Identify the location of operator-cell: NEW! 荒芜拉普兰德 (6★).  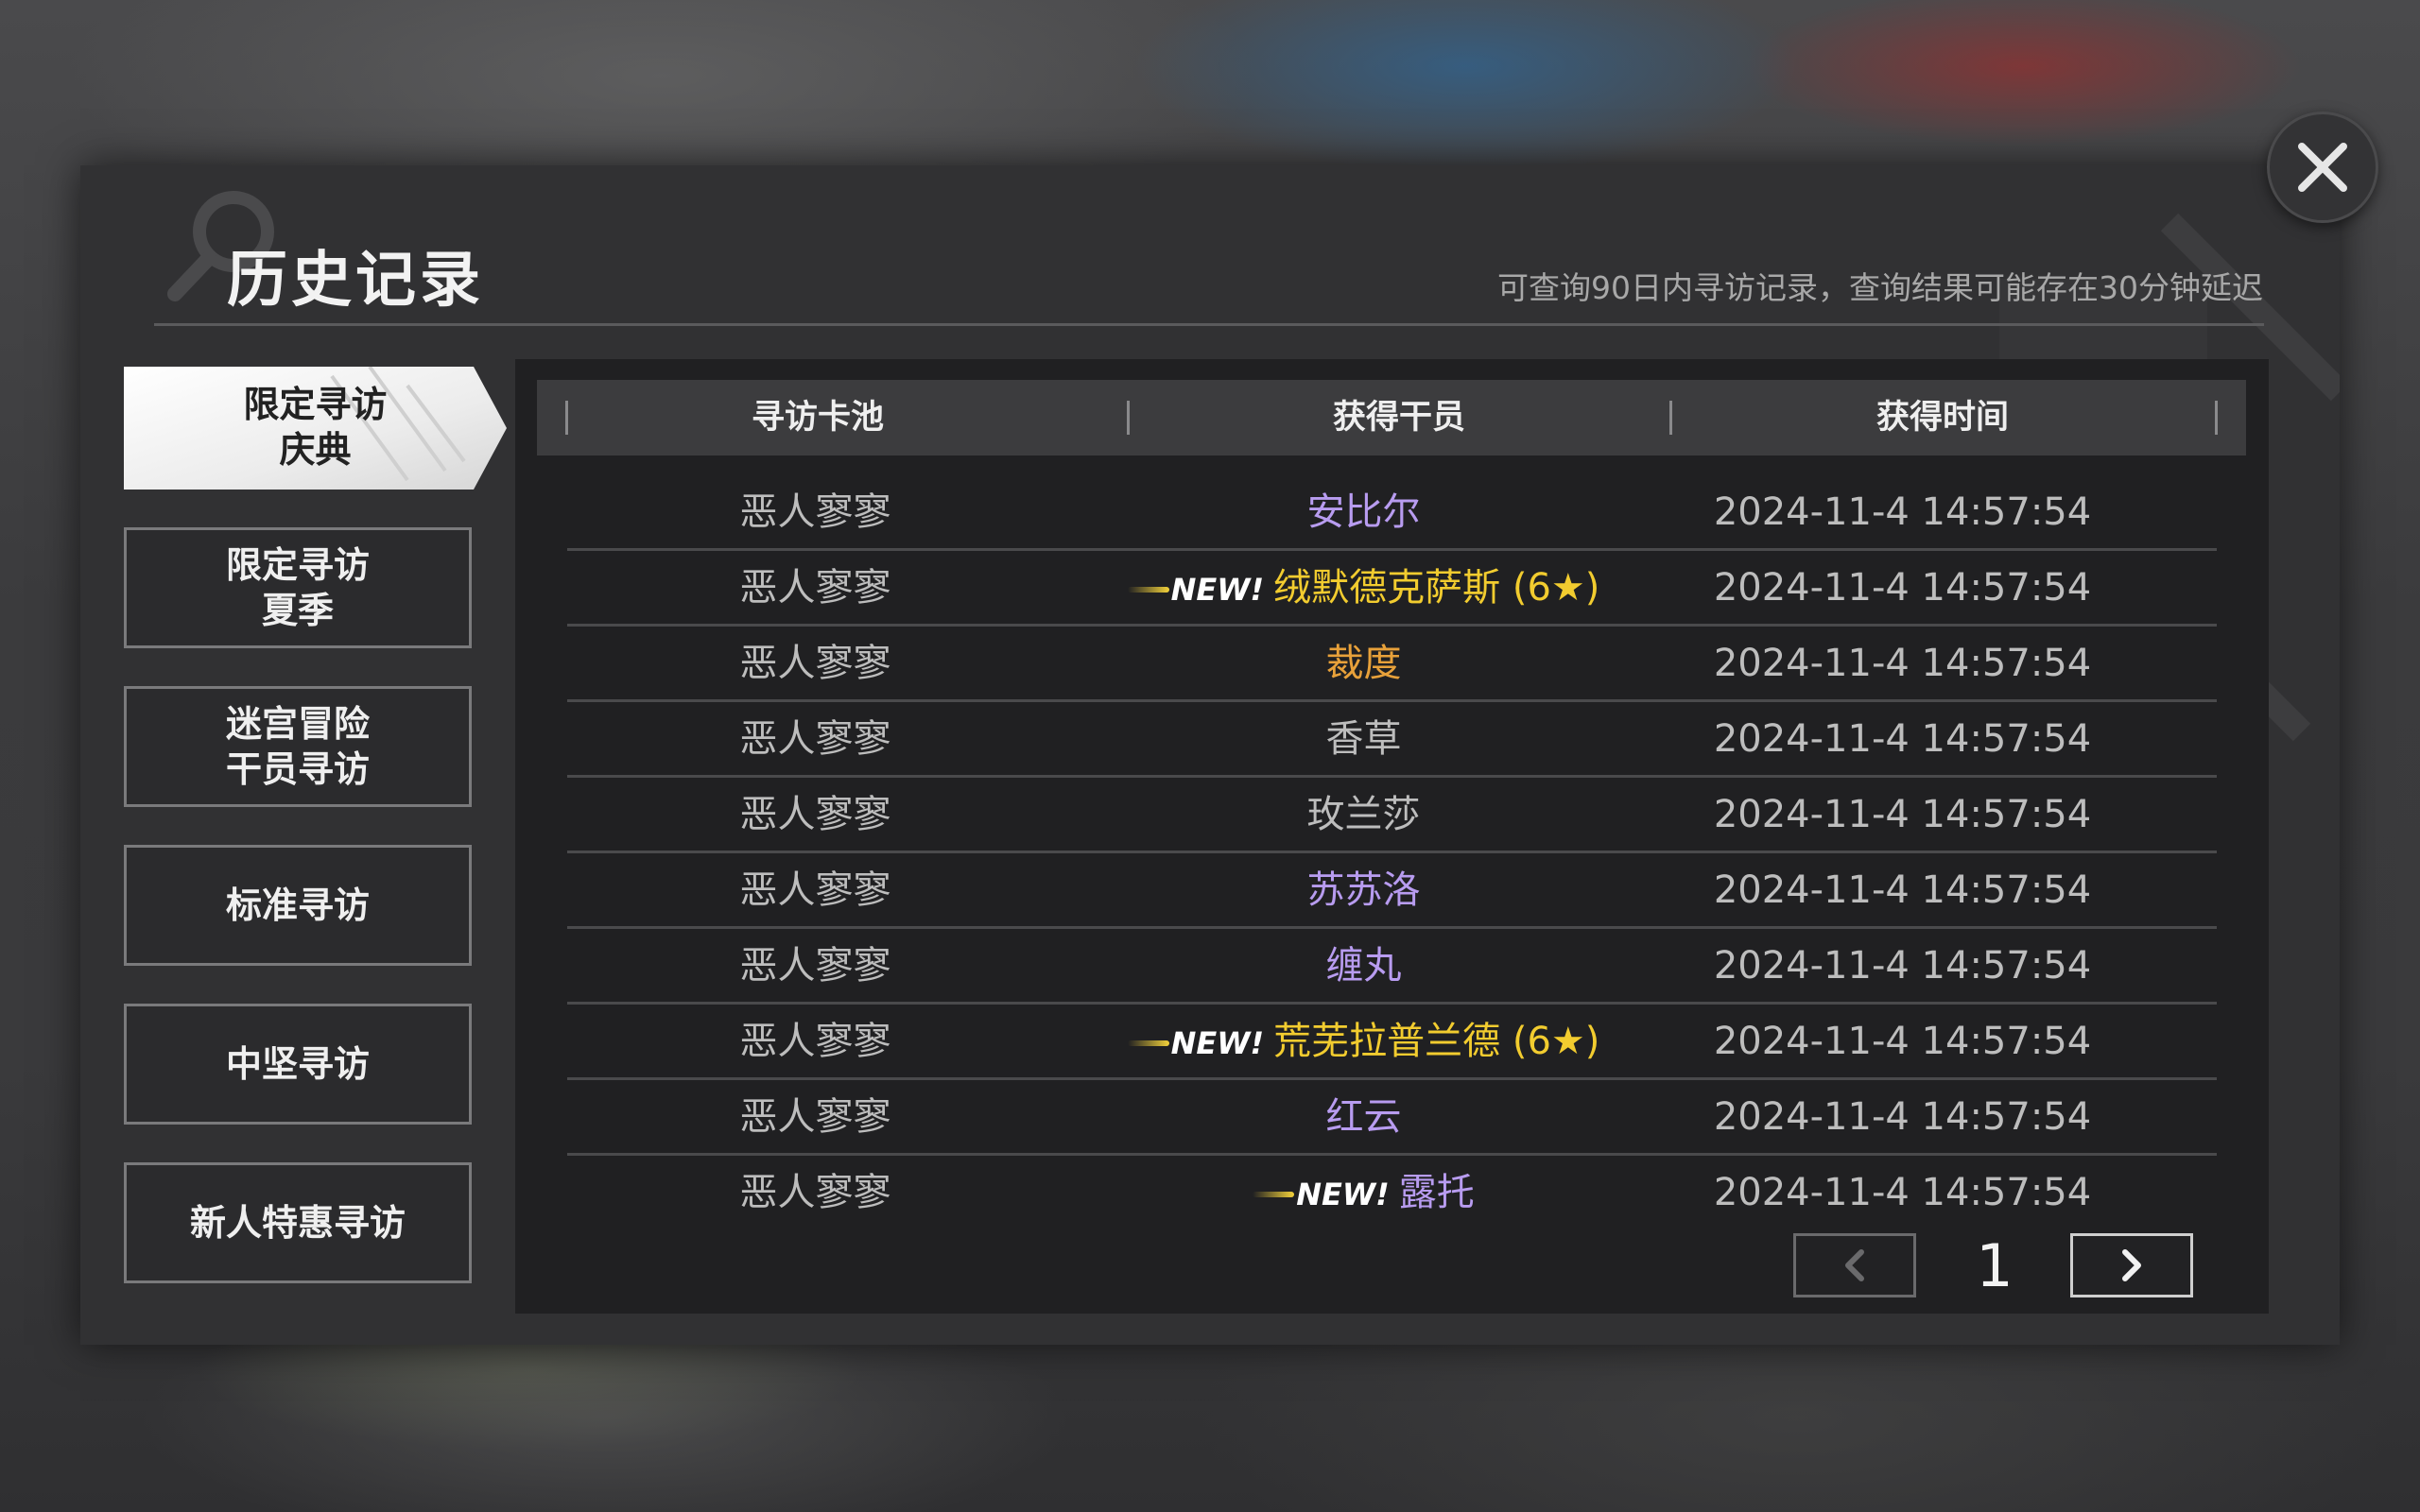
(1363, 1041).